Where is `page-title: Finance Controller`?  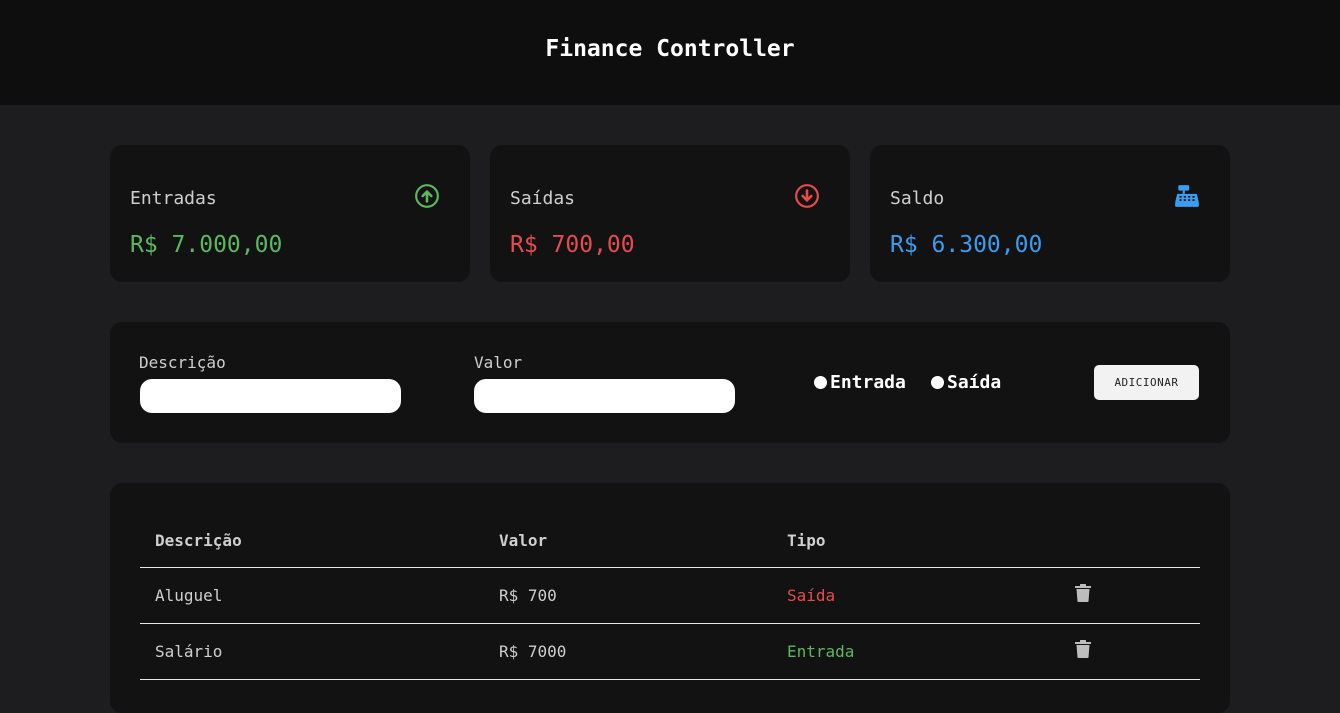
page-title: Finance Controller is located at coordinates (670, 48).